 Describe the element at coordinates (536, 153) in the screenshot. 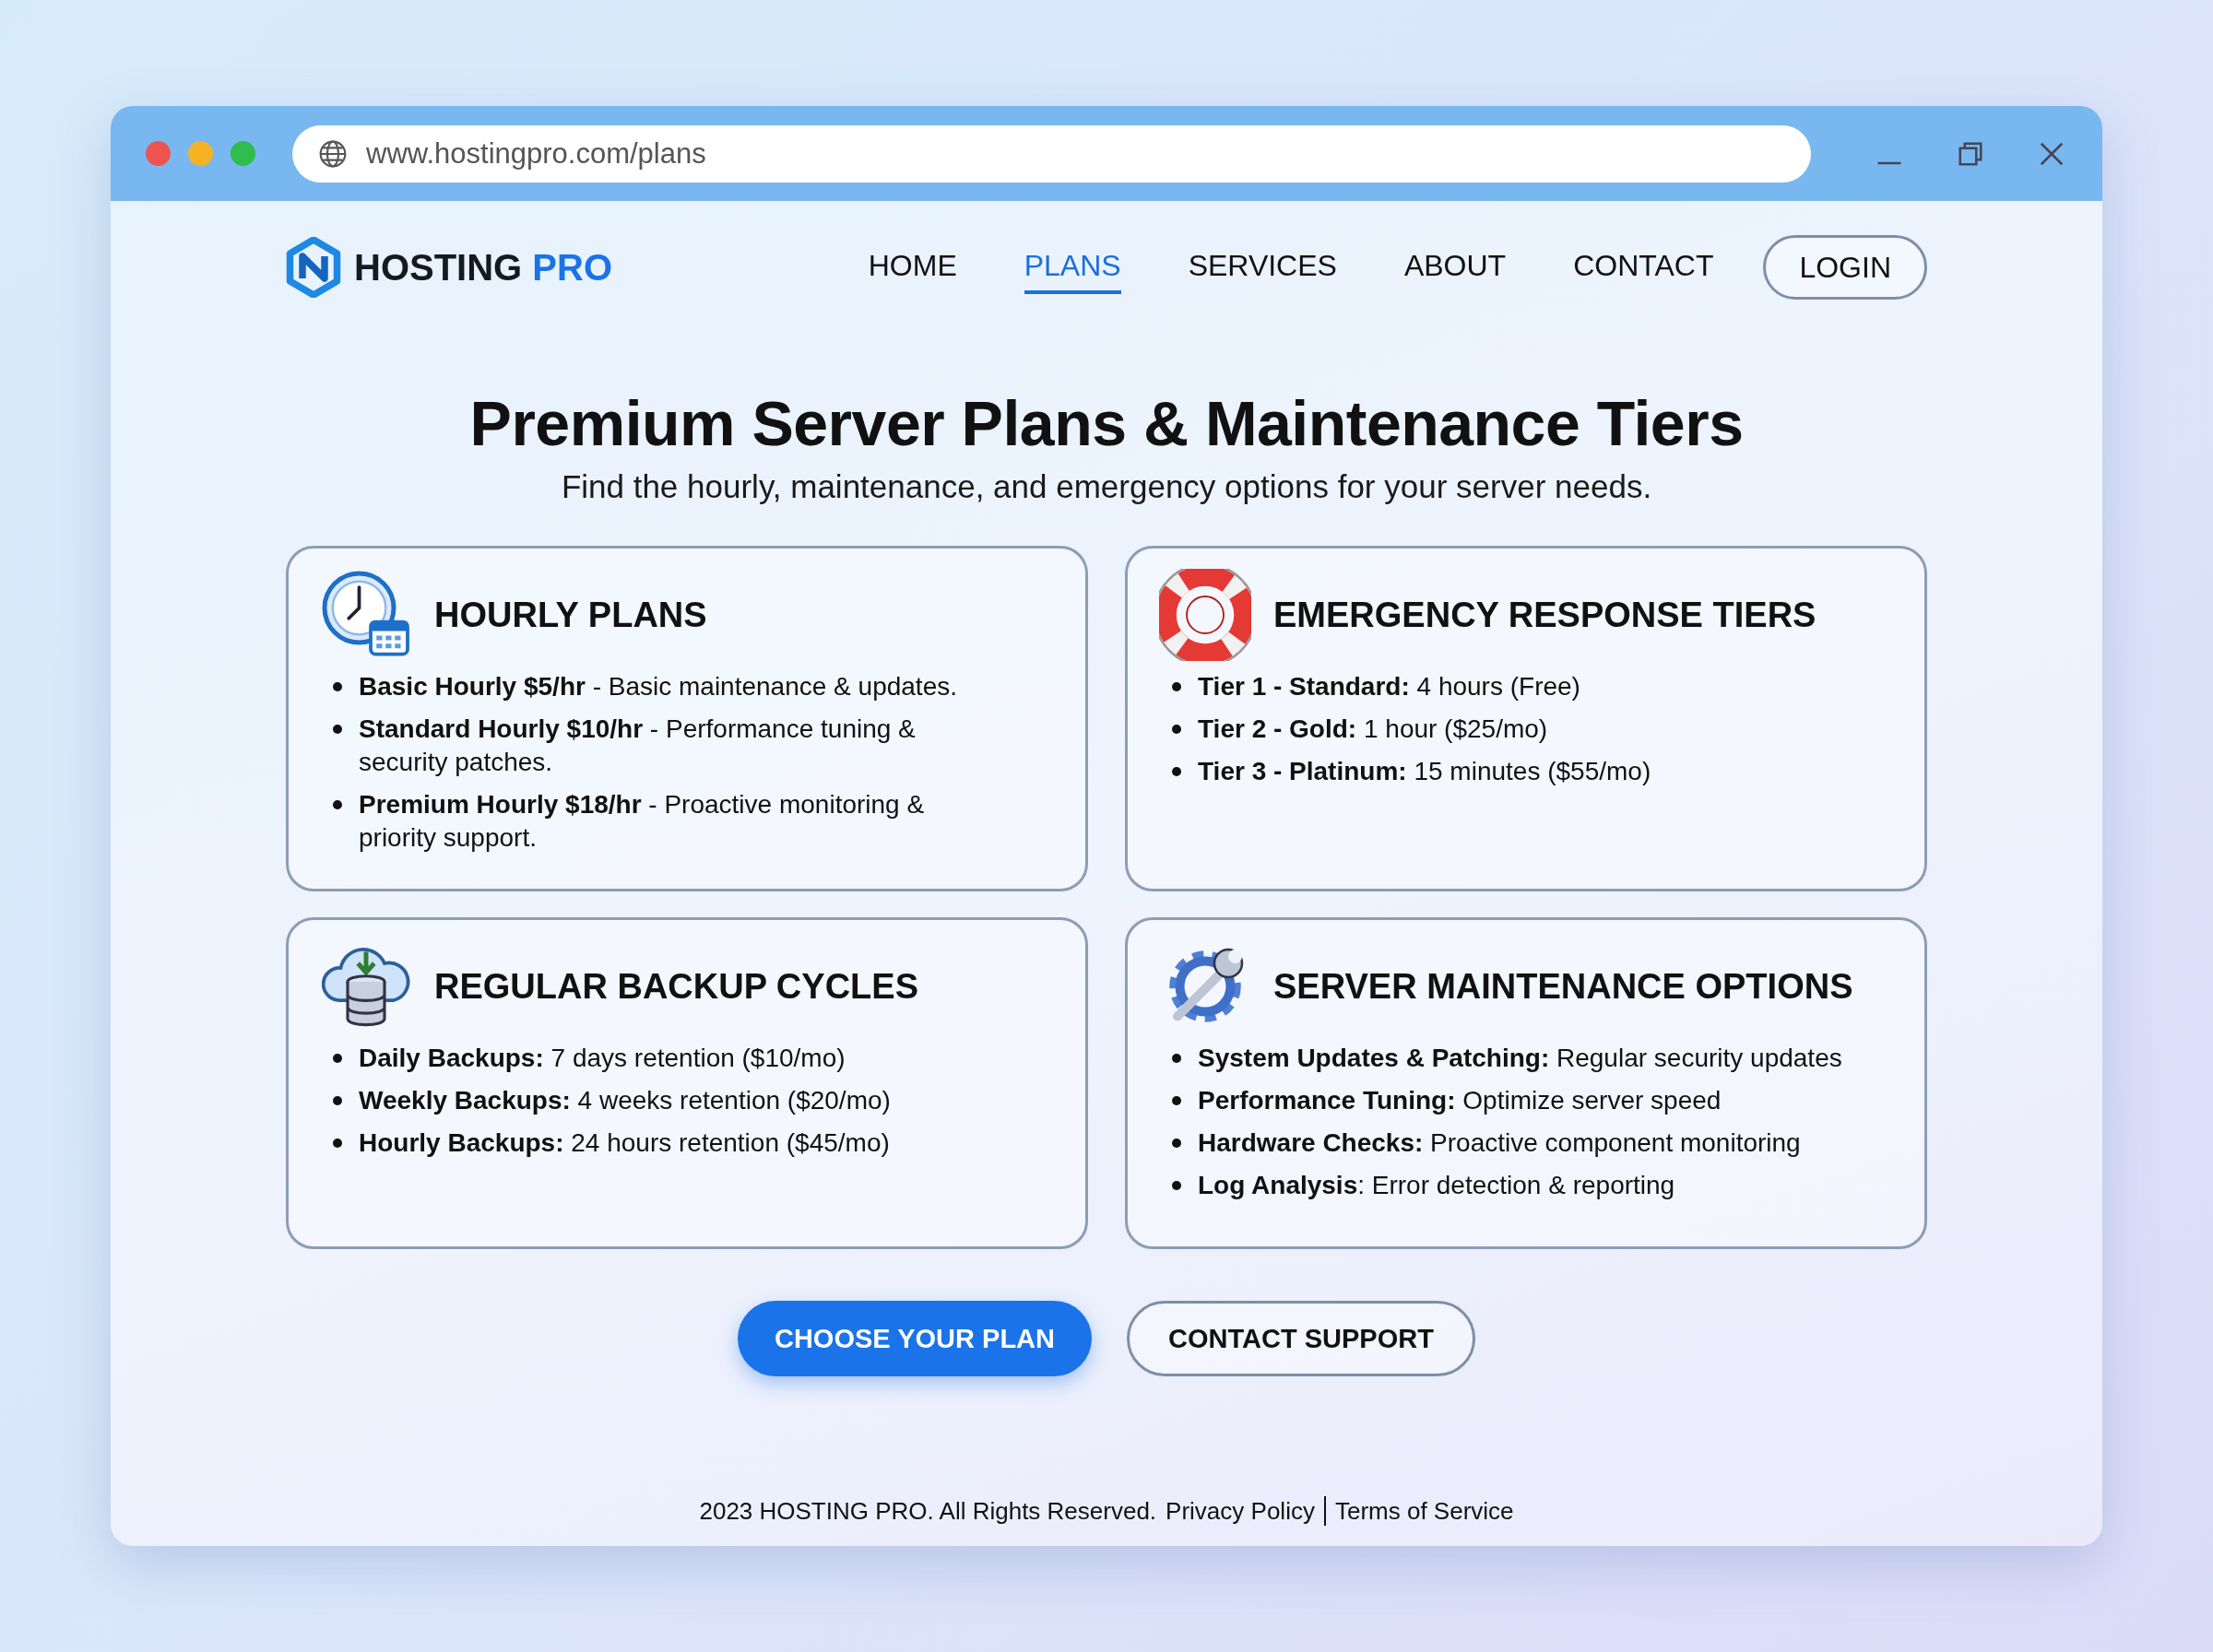

I see `url-text: www.hostingpro.com/plans` at that location.